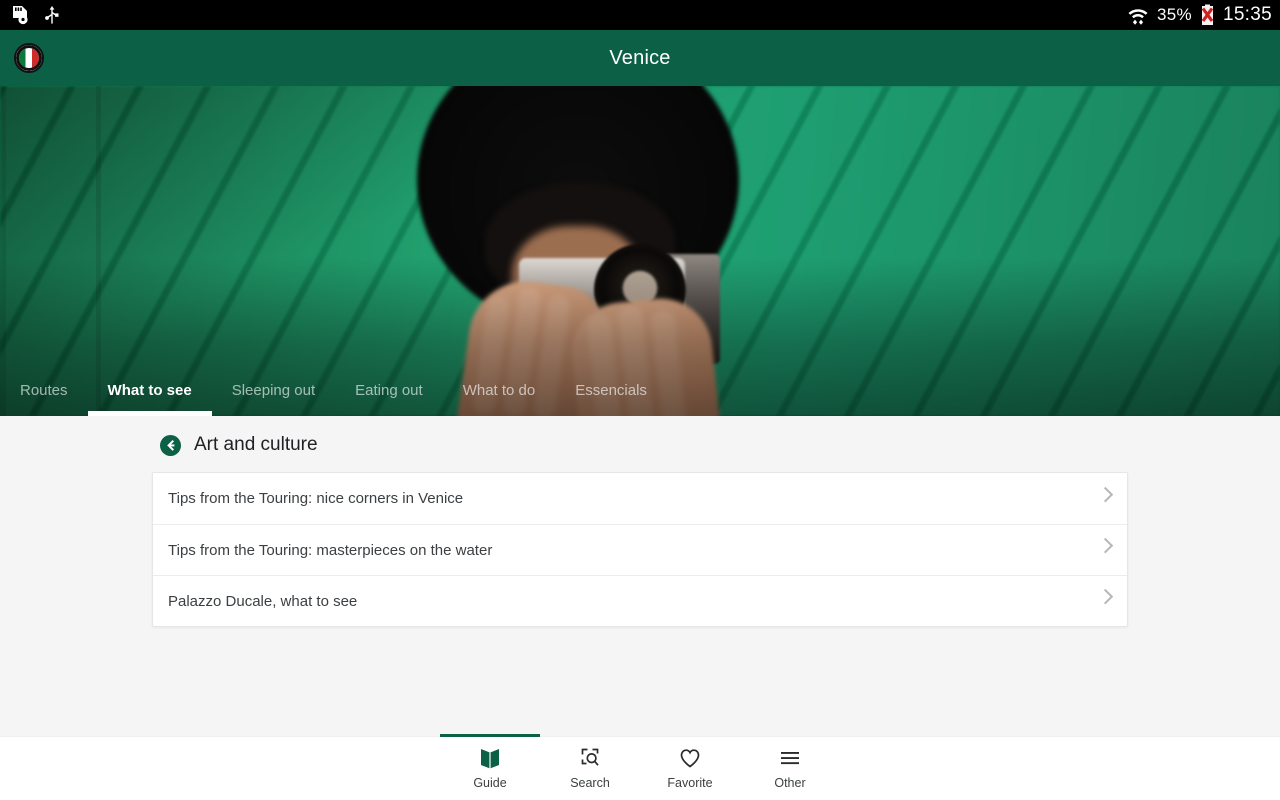 The width and height of the screenshot is (1280, 800). I want to click on tab-label: Eating out, so click(389, 390).